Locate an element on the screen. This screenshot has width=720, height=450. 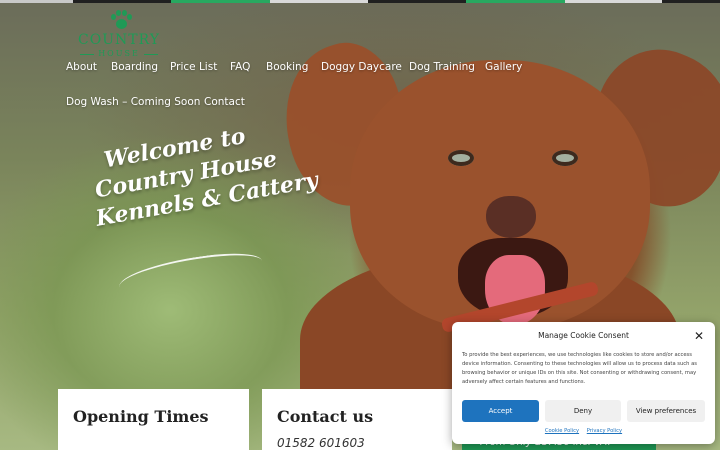
nav-item-contact: Contact is located at coordinates (224, 102).